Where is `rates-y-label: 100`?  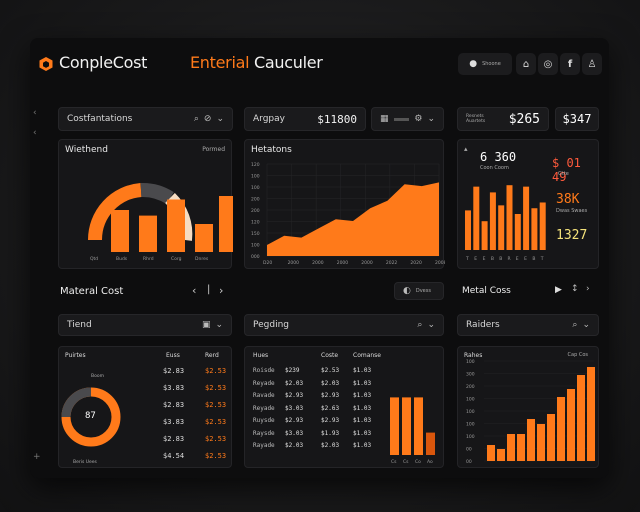 rates-y-label: 100 is located at coordinates (470, 362).